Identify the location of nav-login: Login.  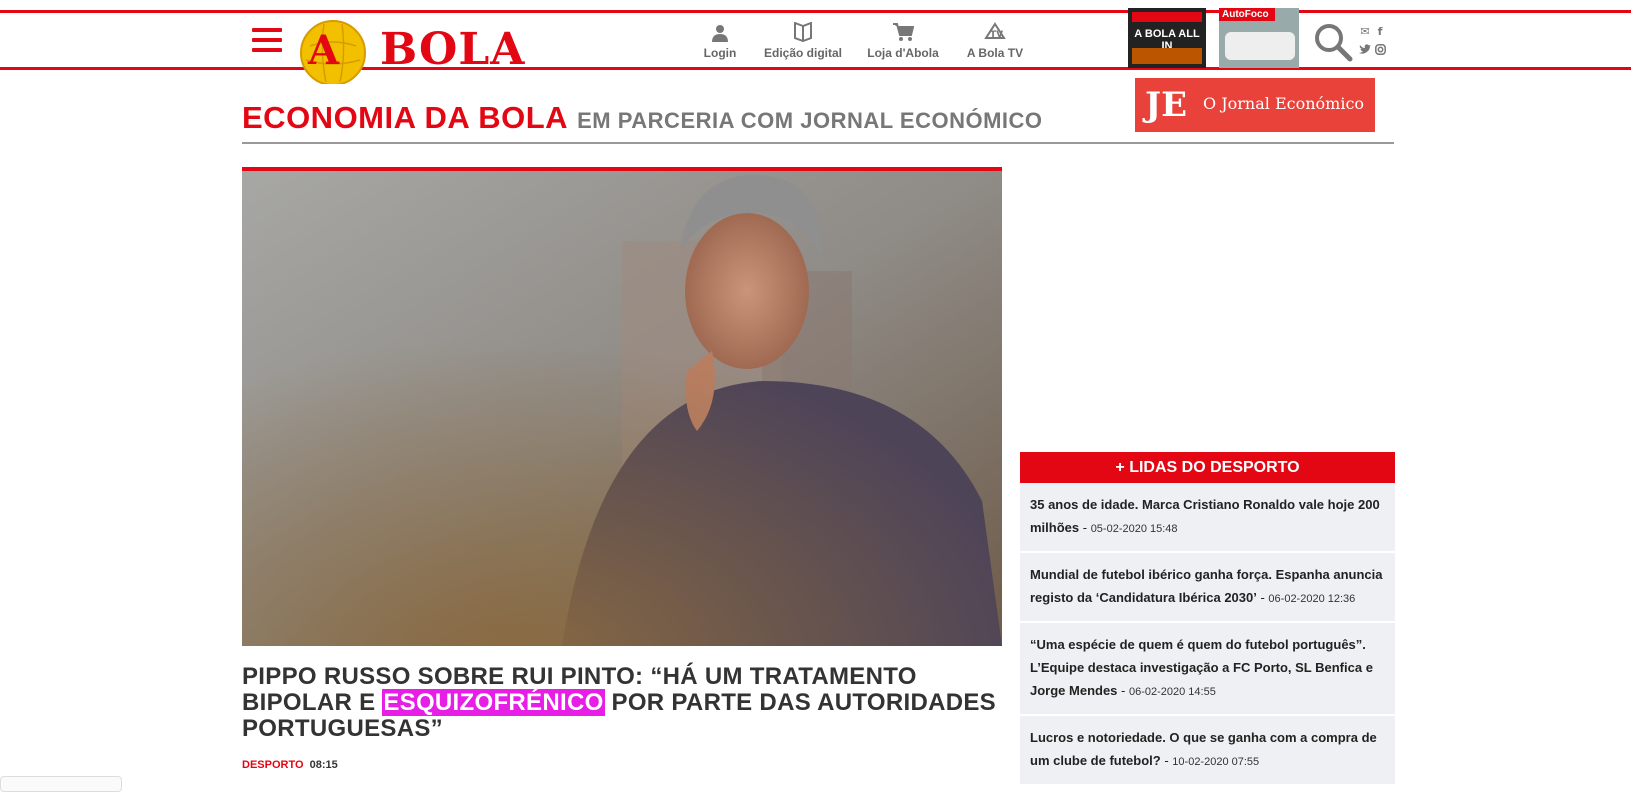
(720, 41).